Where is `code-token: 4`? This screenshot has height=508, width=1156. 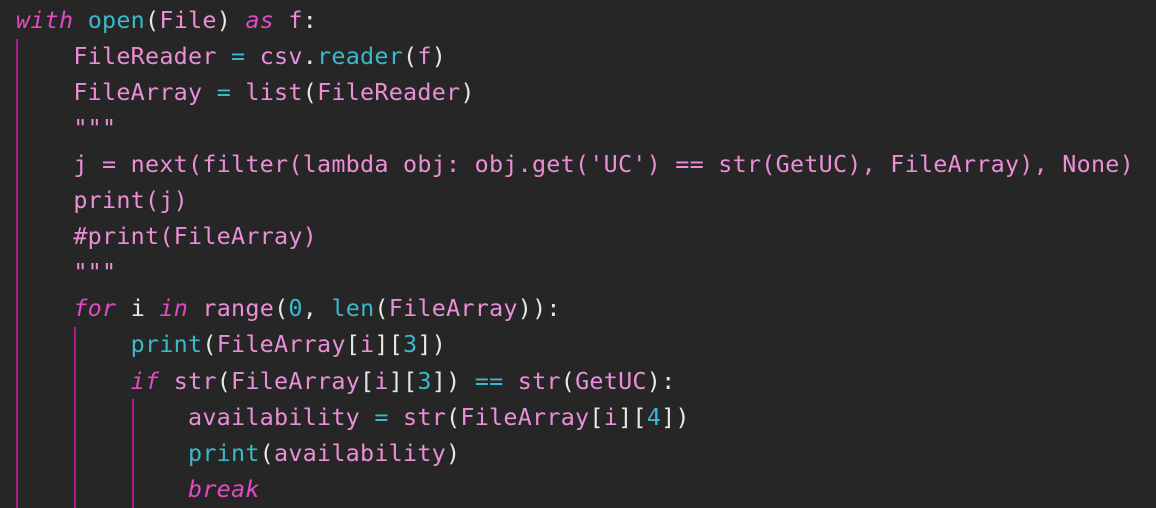 code-token: 4 is located at coordinates (654, 416).